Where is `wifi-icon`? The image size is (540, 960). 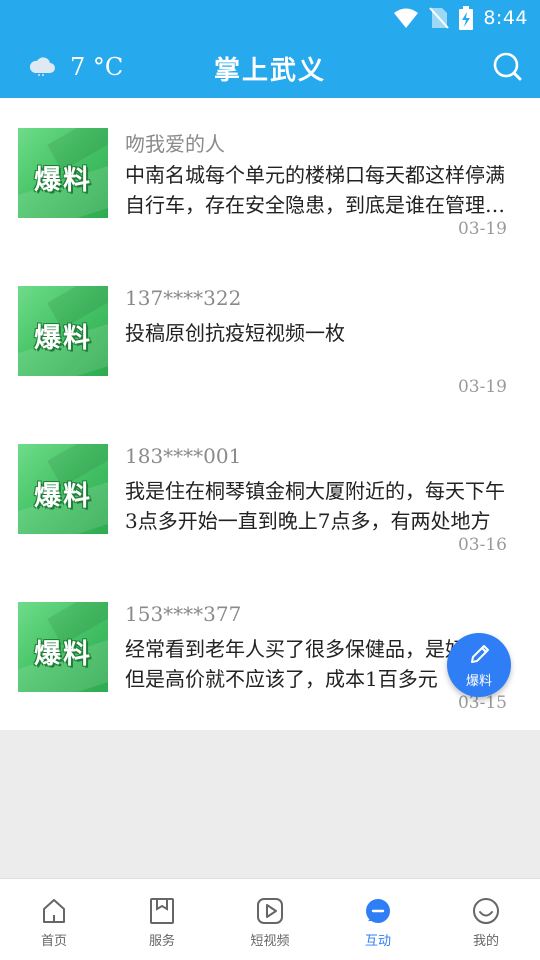 wifi-icon is located at coordinates (406, 18).